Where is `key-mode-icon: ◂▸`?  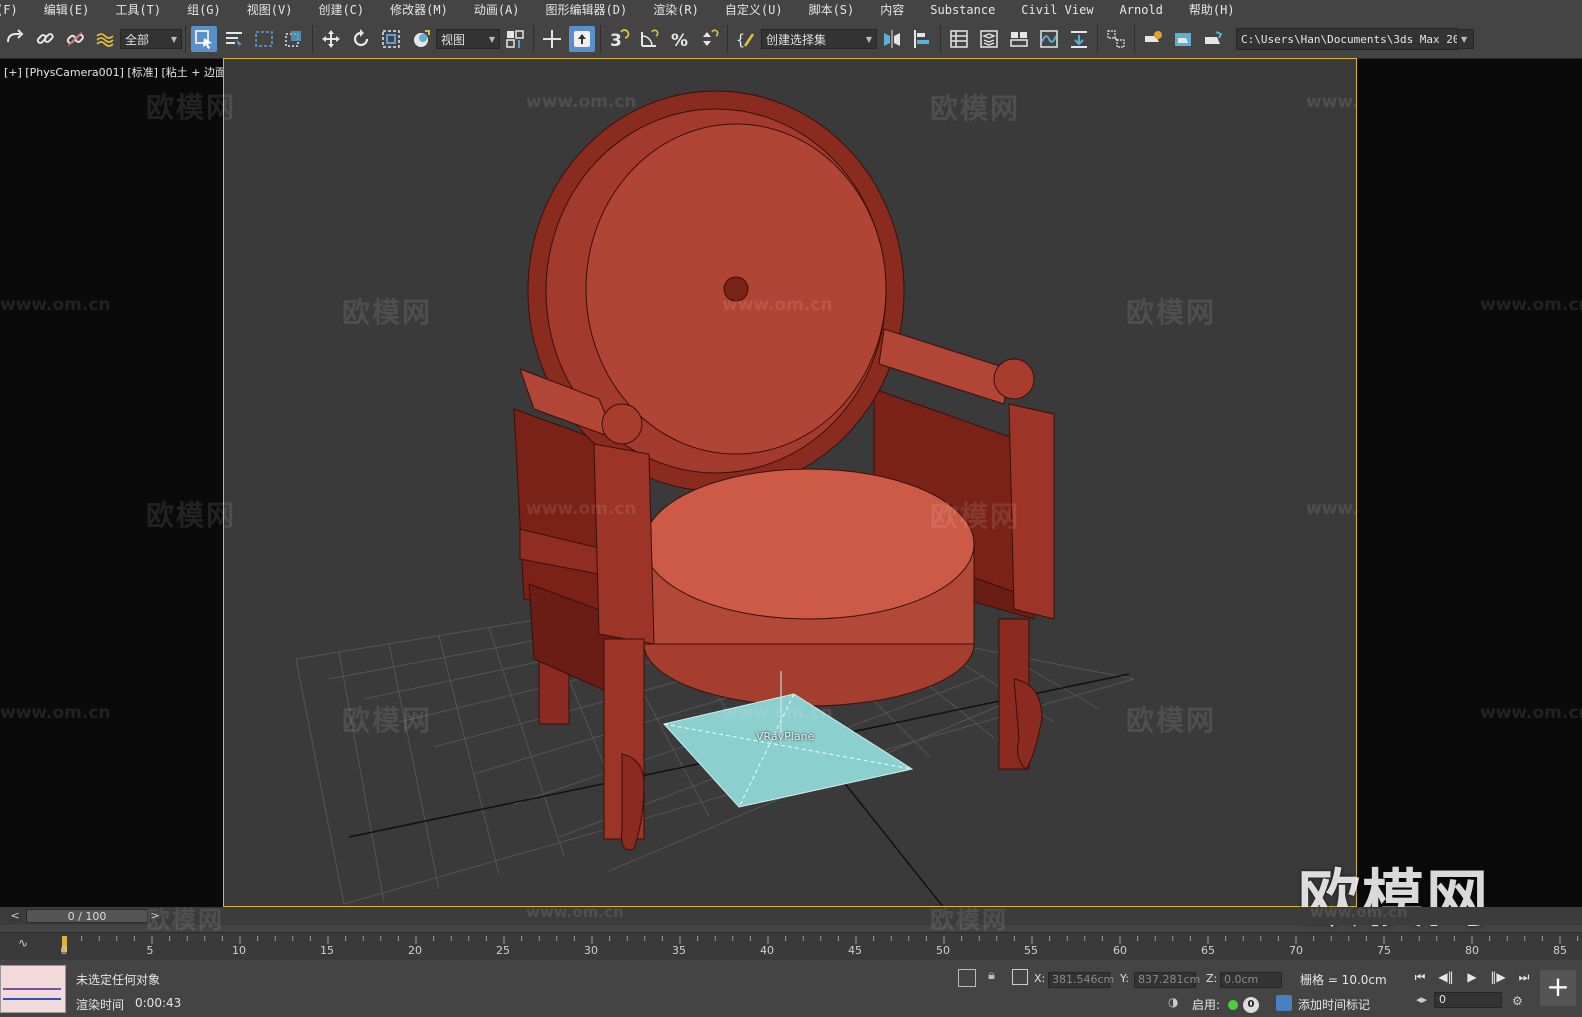
key-mode-icon: ◂▸ is located at coordinates (1421, 999).